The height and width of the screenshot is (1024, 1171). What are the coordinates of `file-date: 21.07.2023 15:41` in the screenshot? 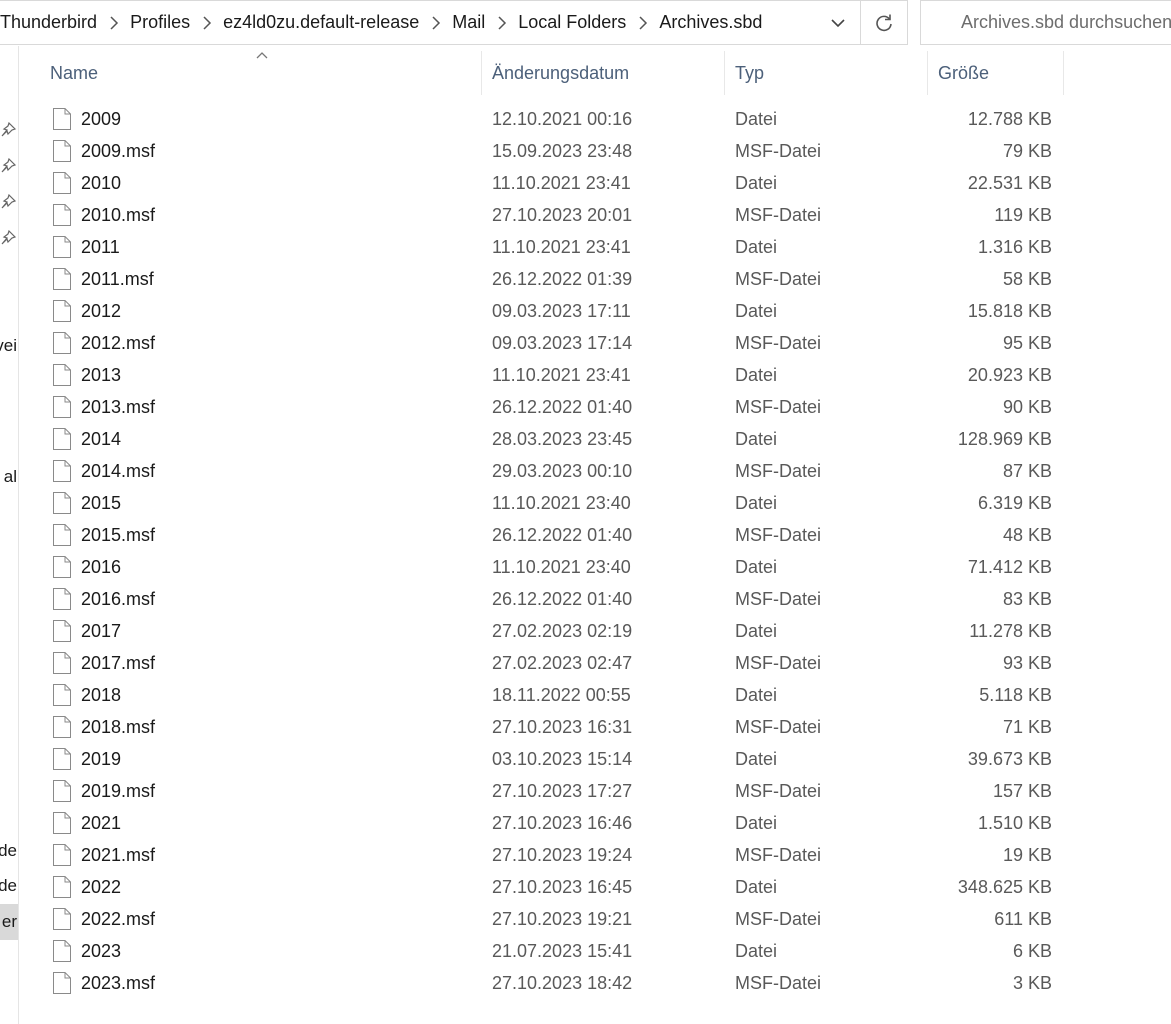 It's located at (562, 951).